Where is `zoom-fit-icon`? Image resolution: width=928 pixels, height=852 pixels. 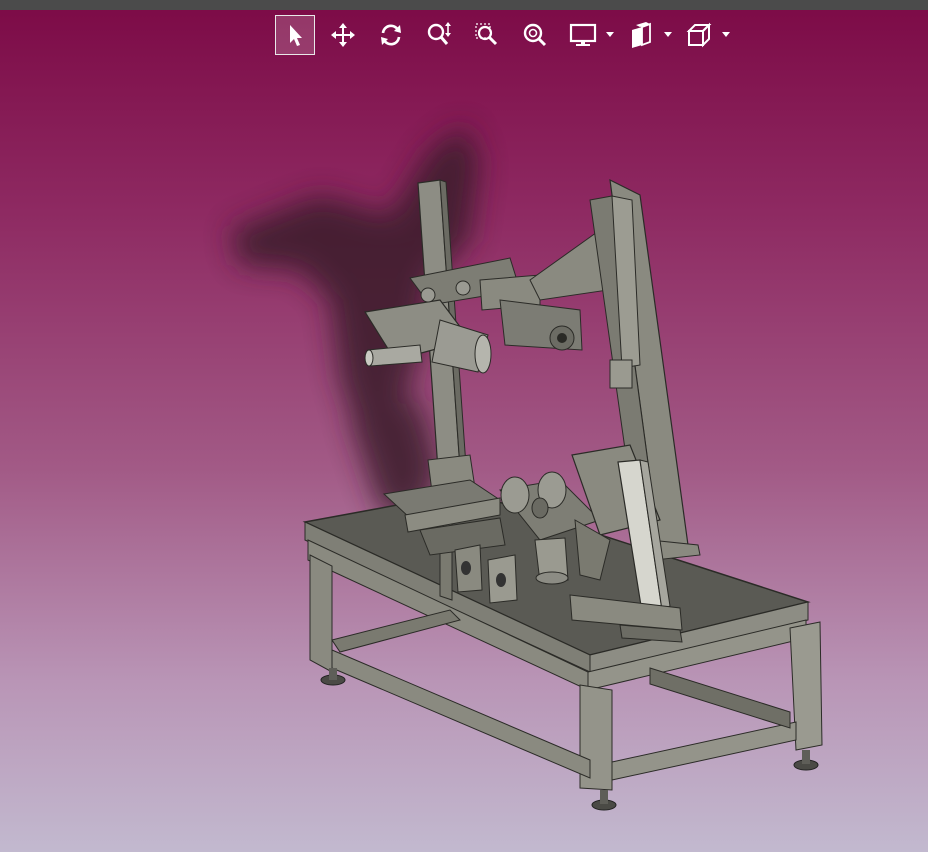
zoom-fit-icon is located at coordinates (535, 35).